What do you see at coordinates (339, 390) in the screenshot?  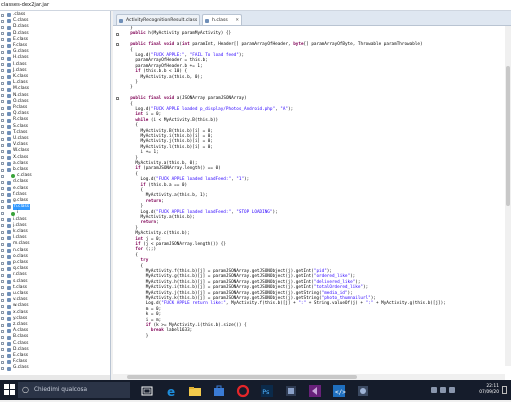 I see `code-editor-icon: </>` at bounding box center [339, 390].